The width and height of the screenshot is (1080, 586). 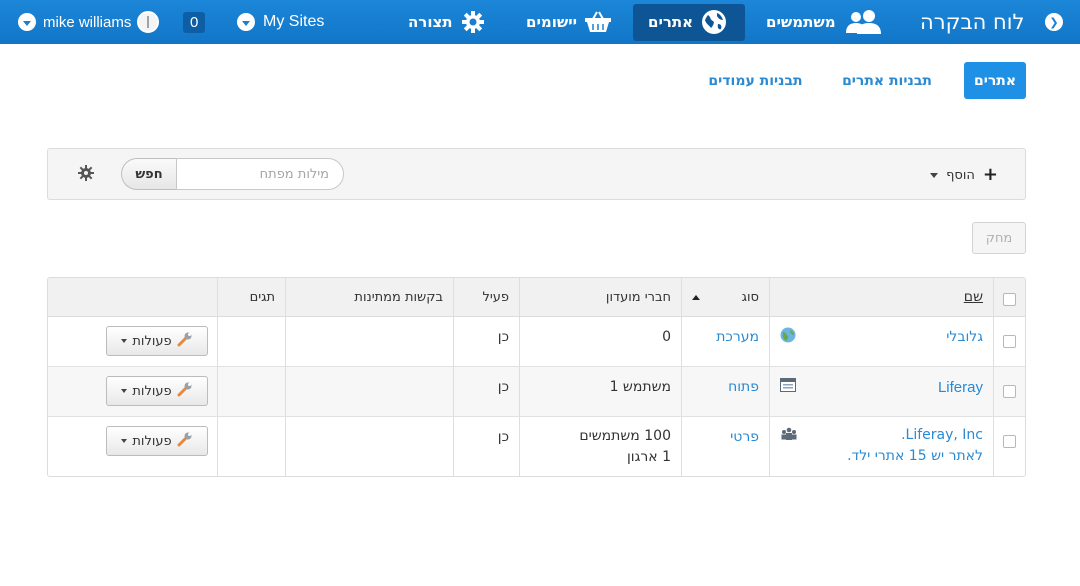 I want to click on table-row: פעולות כן 0 מערכת גלובלי, so click(x=536, y=342).